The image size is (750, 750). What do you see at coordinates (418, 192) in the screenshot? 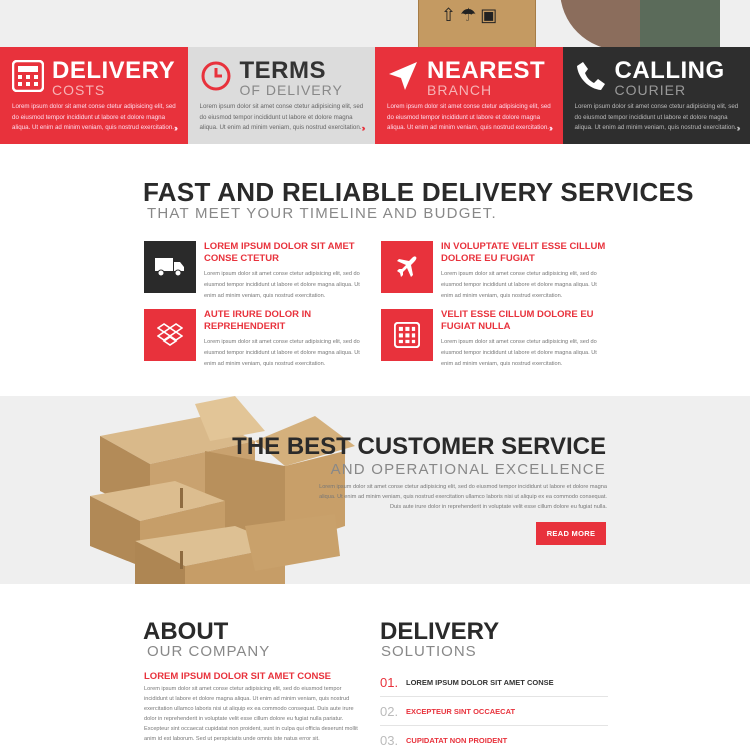
I see `services-title: FAST AND RELIABLE DELIVERY SERVICES` at bounding box center [418, 192].